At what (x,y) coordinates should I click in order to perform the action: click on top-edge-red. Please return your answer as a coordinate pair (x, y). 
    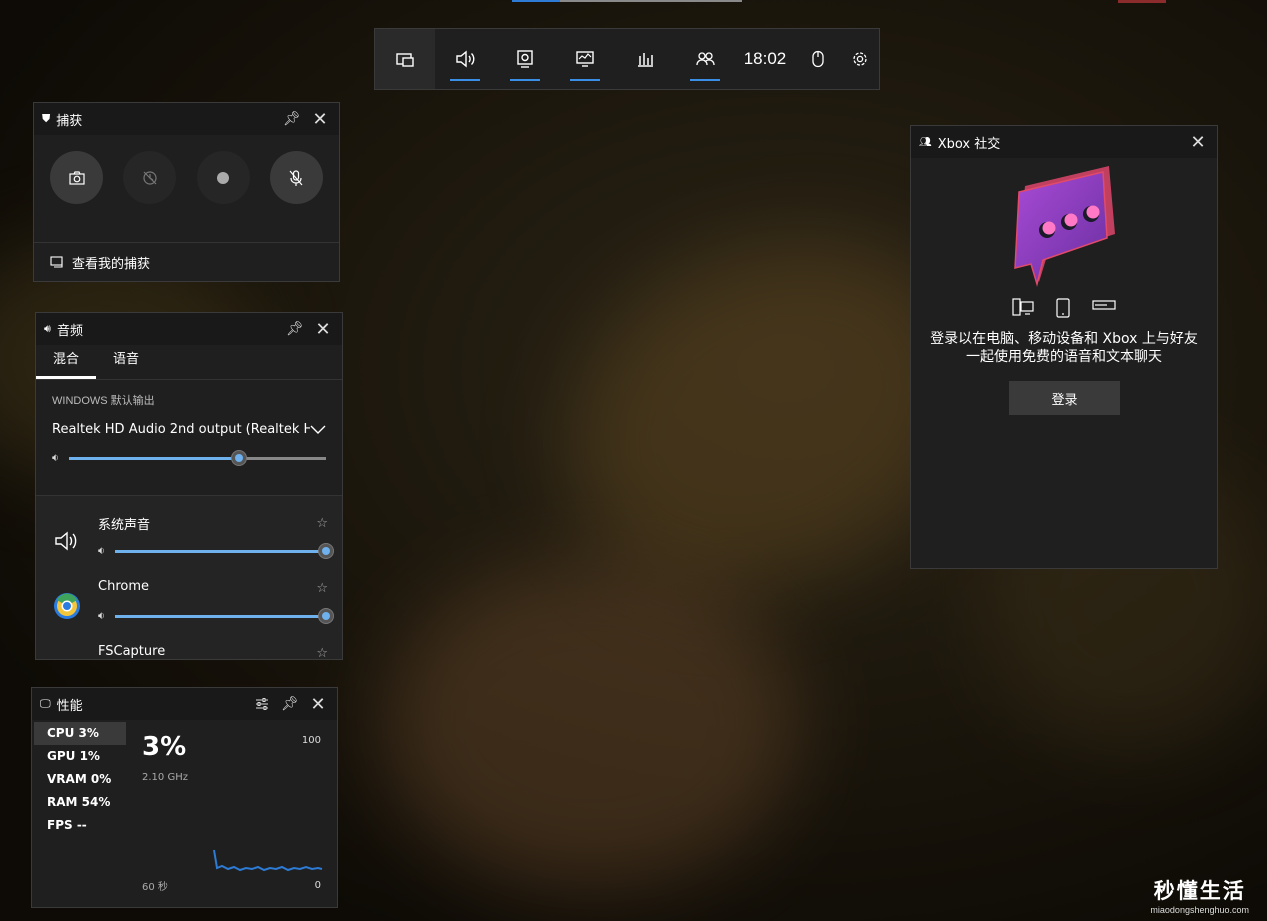
    Looking at the image, I should click on (1142, 1).